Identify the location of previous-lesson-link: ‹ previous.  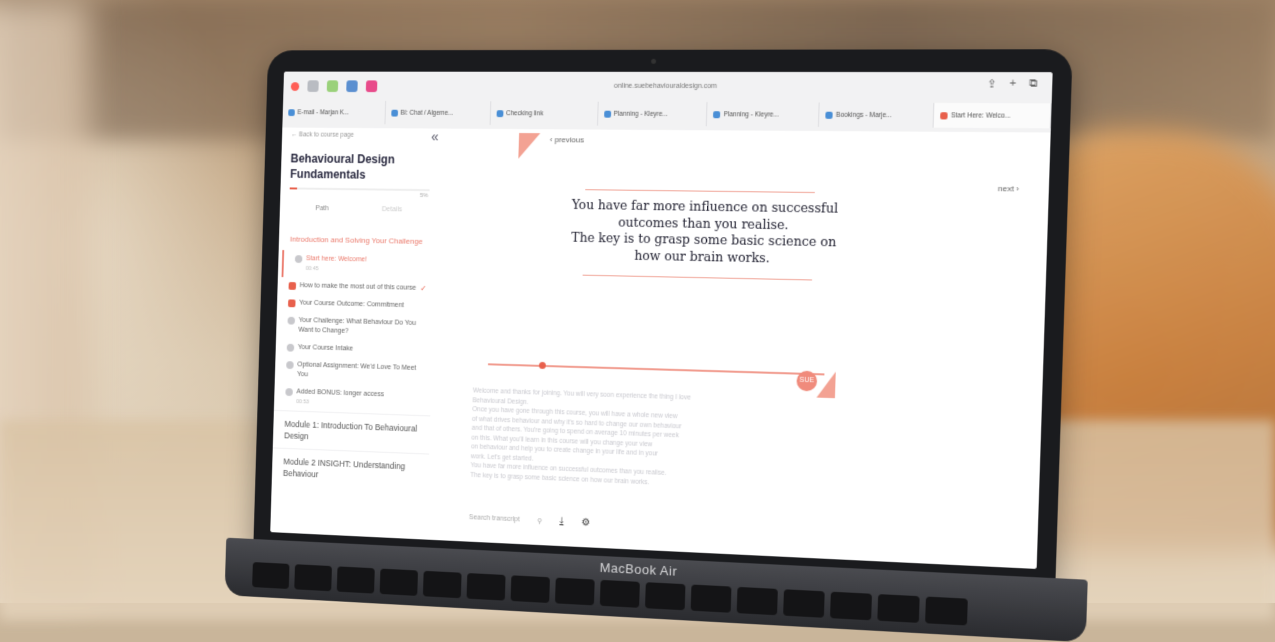
(567, 139).